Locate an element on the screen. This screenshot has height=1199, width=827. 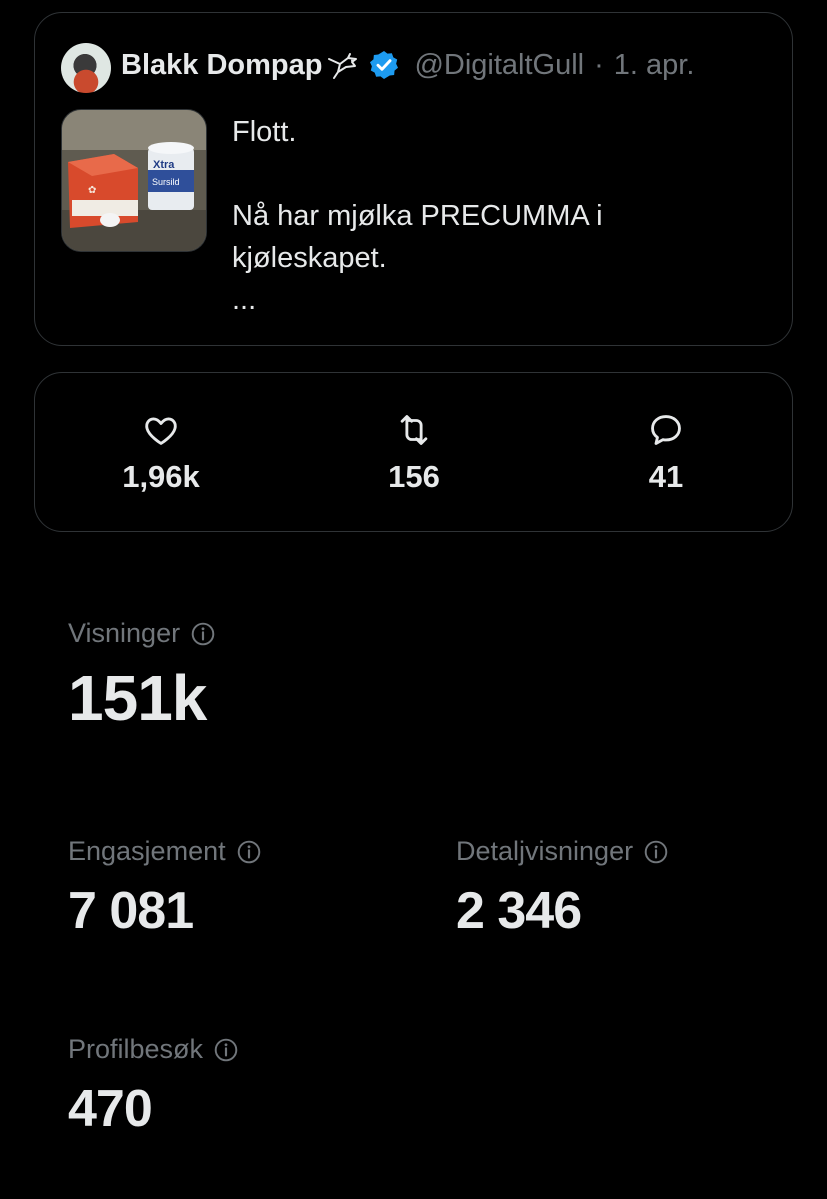
bird-icon is located at coordinates (343, 66).